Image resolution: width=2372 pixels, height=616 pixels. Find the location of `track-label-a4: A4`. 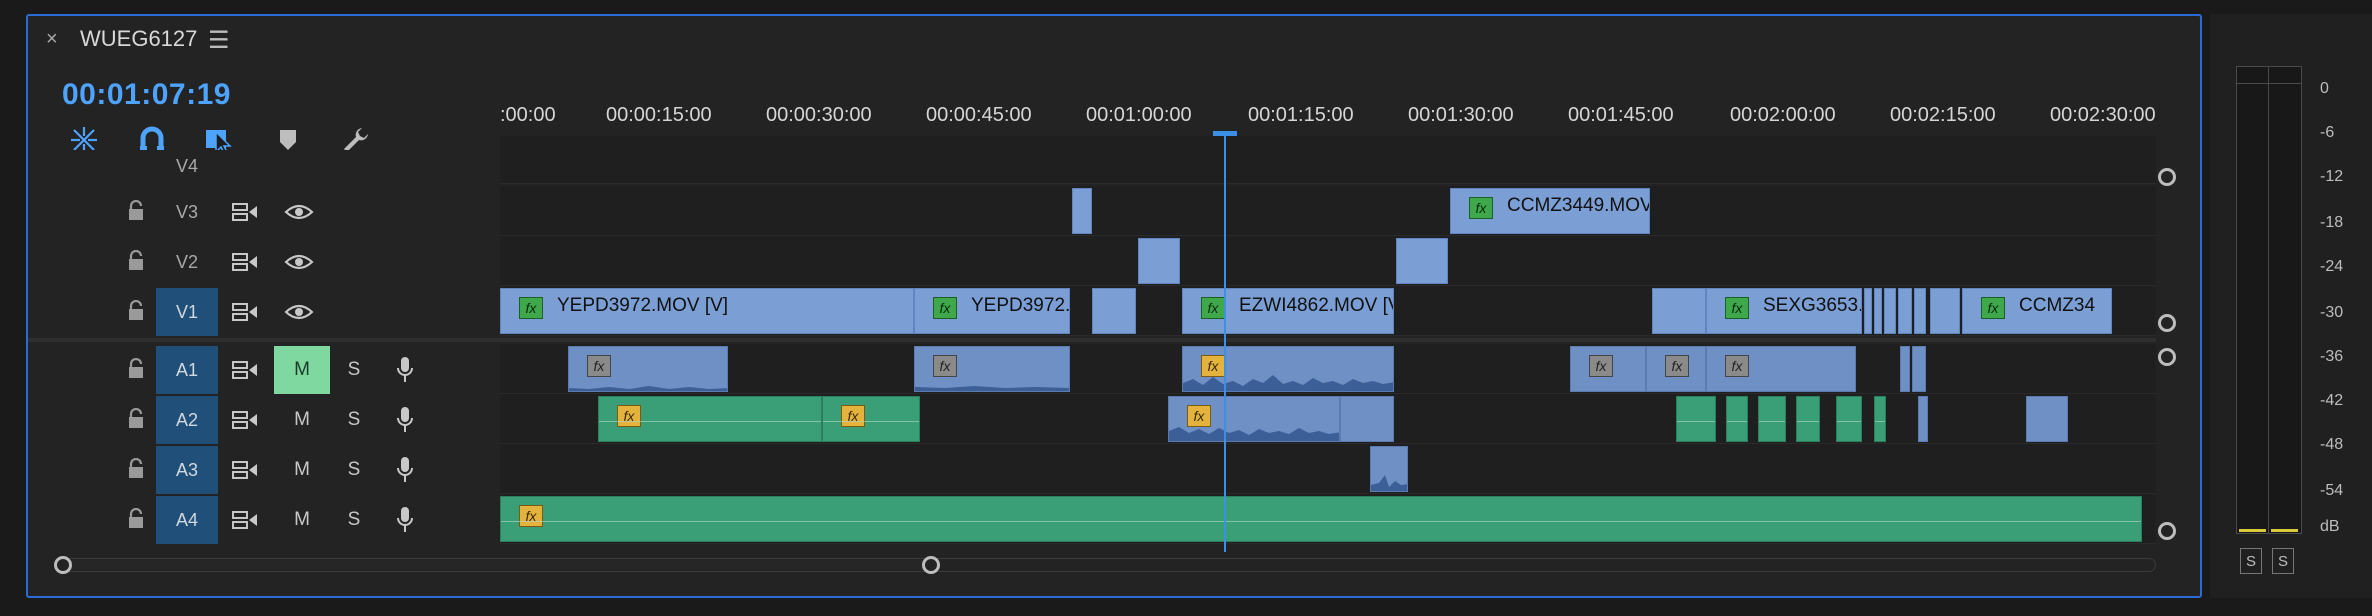

track-label-a4: A4 is located at coordinates (187, 520).